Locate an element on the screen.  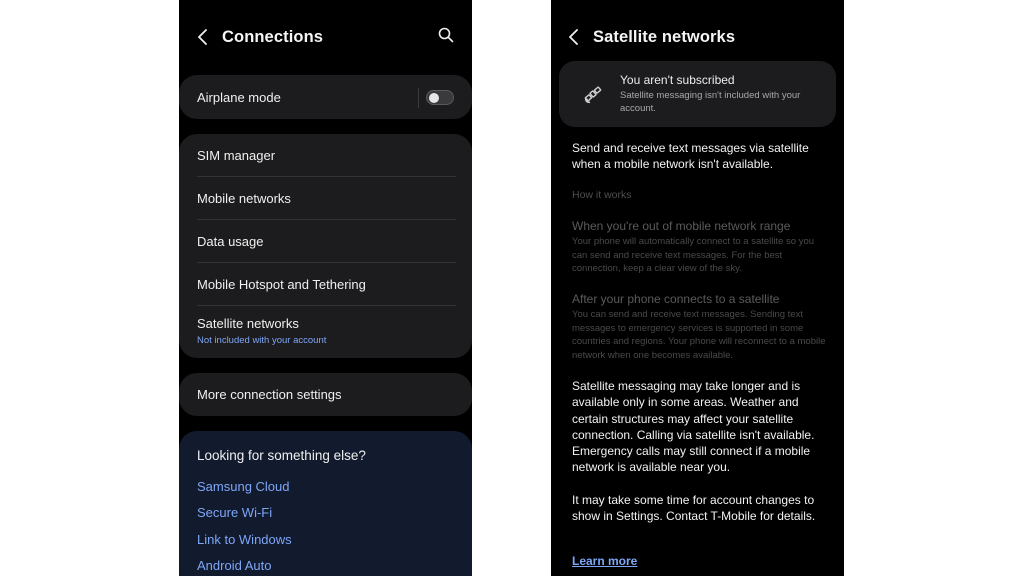
satellite-header: Satellite networks is located at coordinates (697, 37).